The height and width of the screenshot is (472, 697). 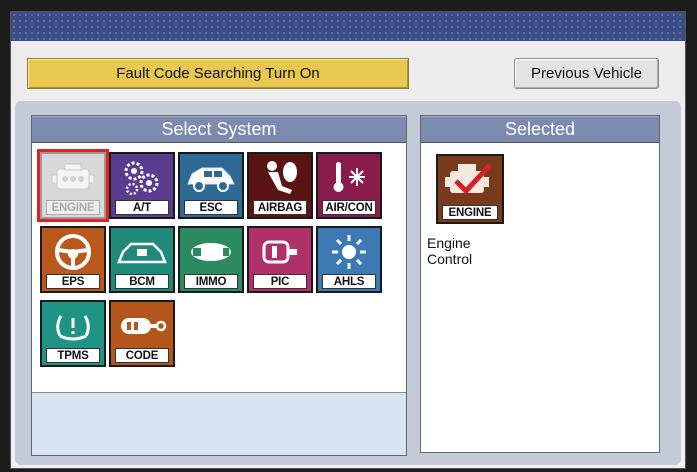 I want to click on system-tile-ahls: AHLS, so click(x=349, y=259).